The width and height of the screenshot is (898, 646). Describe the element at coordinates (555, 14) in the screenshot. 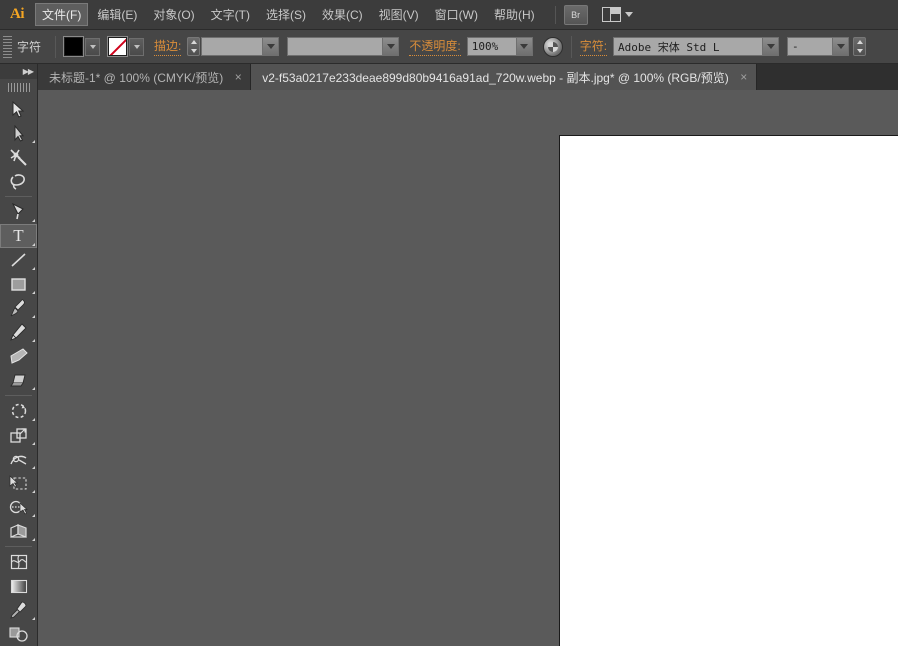

I see `menu-divider` at that location.